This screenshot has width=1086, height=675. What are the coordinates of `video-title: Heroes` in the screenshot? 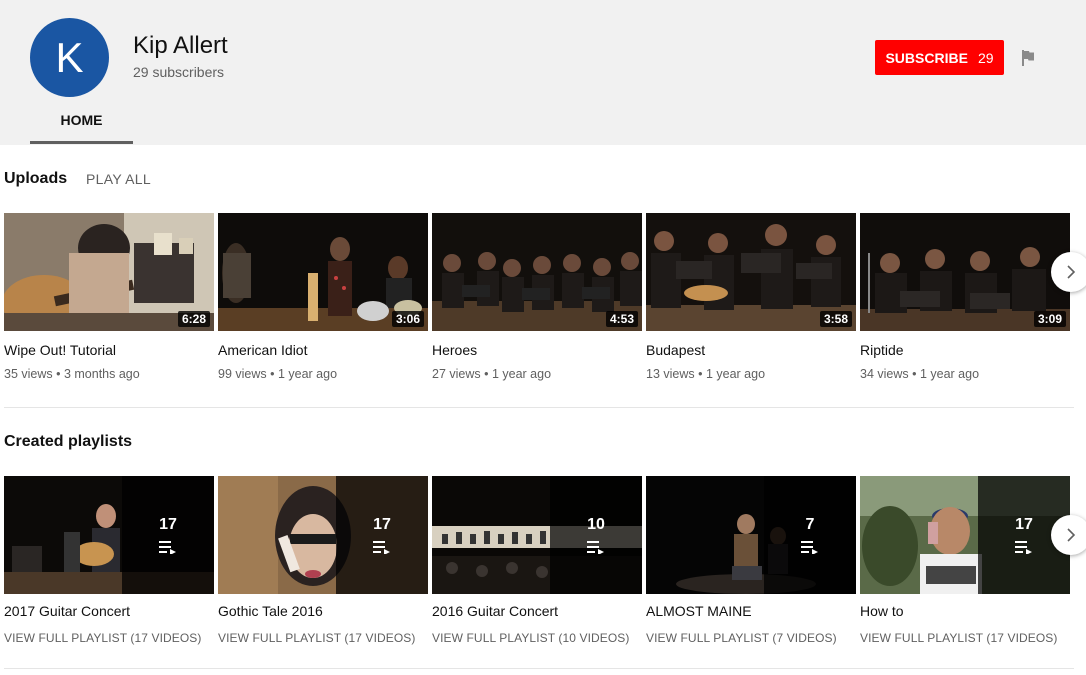 It's located at (454, 350).